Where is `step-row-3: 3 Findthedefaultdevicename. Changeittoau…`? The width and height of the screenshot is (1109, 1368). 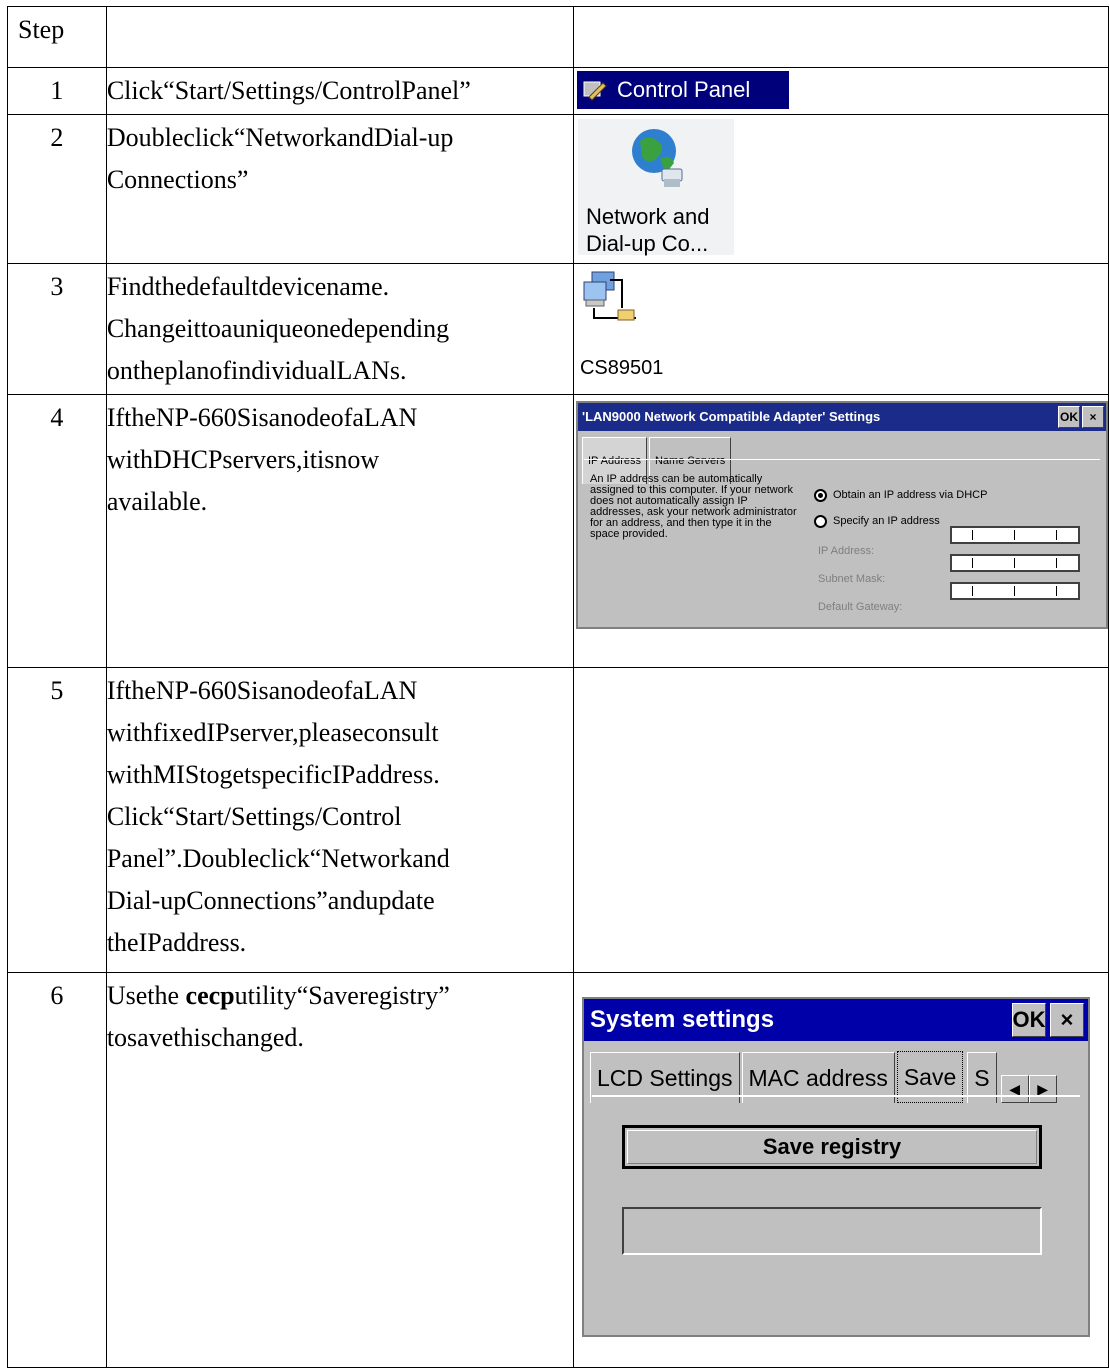 step-row-3: 3 Findthedefaultdevicename. Changeittoau… is located at coordinates (558, 329).